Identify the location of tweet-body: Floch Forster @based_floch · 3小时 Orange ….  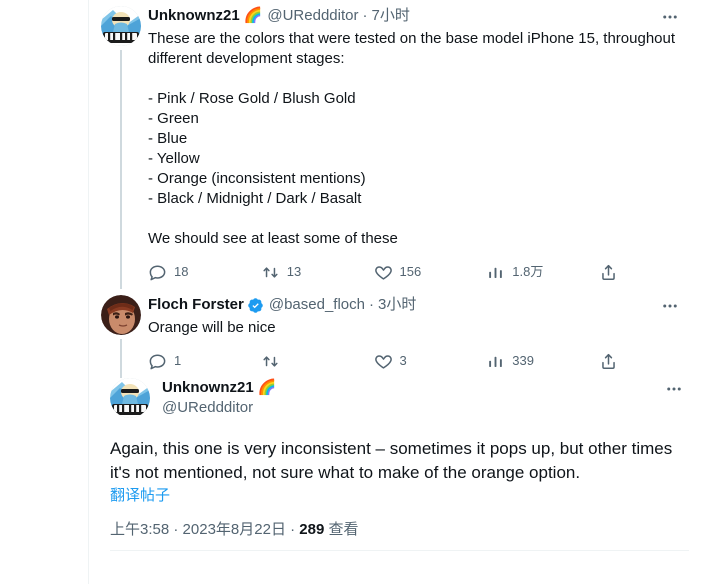
(418, 336).